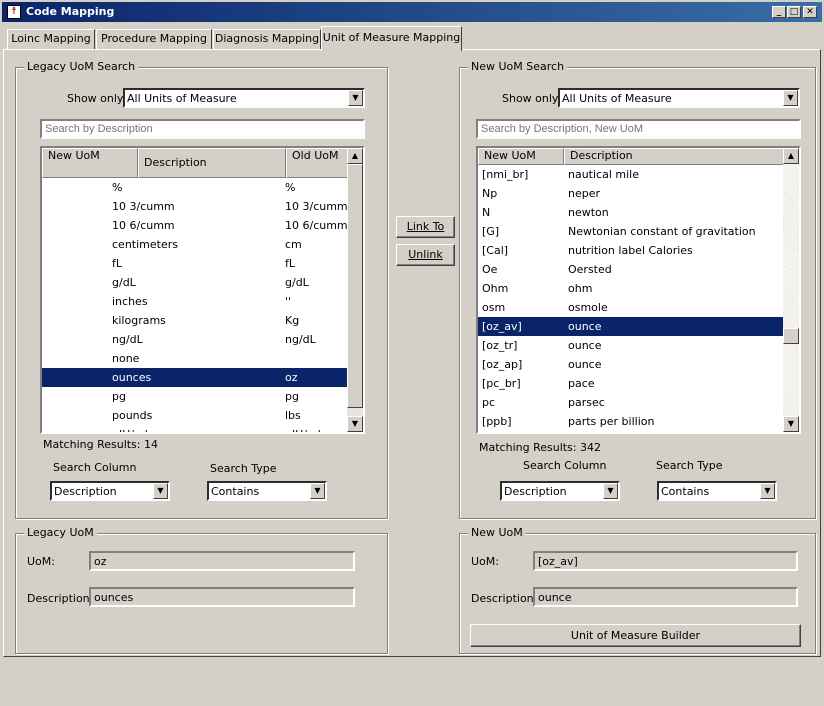 The height and width of the screenshot is (706, 824). I want to click on cell-old: uIU/ml, so click(303, 430).